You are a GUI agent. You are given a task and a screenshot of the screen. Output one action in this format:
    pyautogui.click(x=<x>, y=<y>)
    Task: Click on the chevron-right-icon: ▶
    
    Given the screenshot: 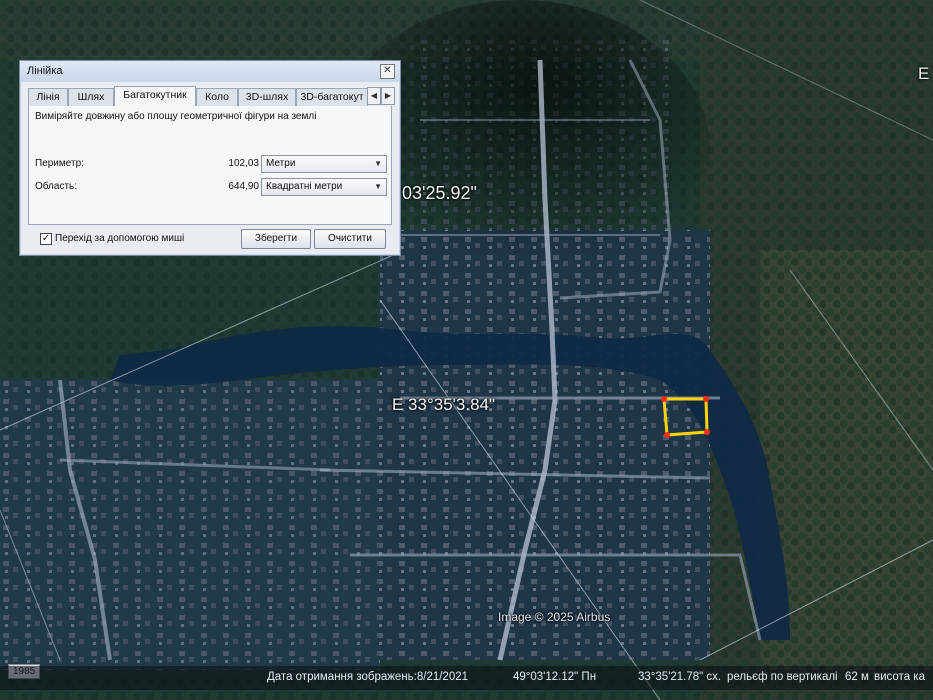 What is the action you would take?
    pyautogui.click(x=388, y=96)
    